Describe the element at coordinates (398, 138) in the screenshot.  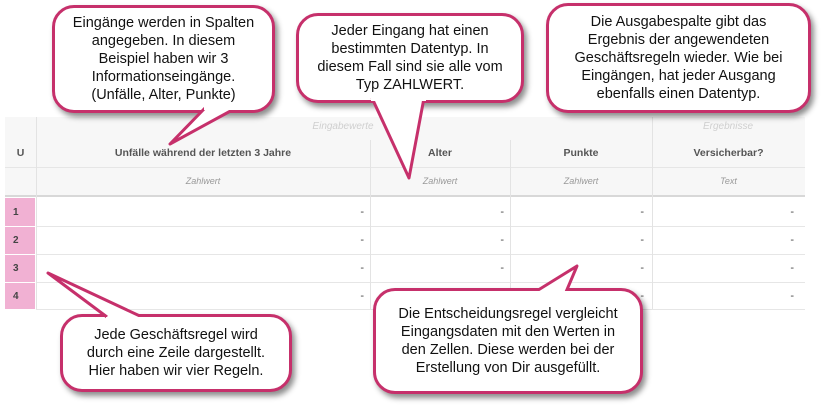
I see `callout-datatype-pointer` at that location.